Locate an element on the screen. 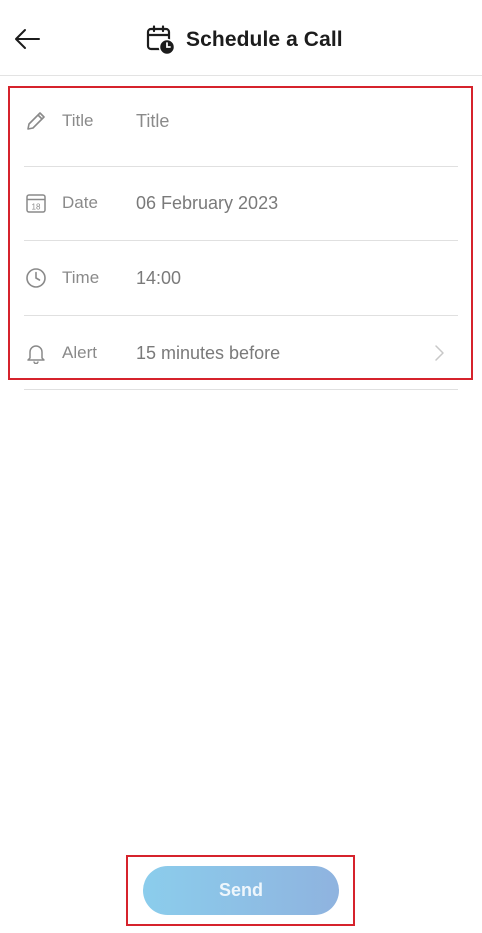 Image resolution: width=482 pixels, height=933 pixels. alert-label: Alert is located at coordinates (79, 352).